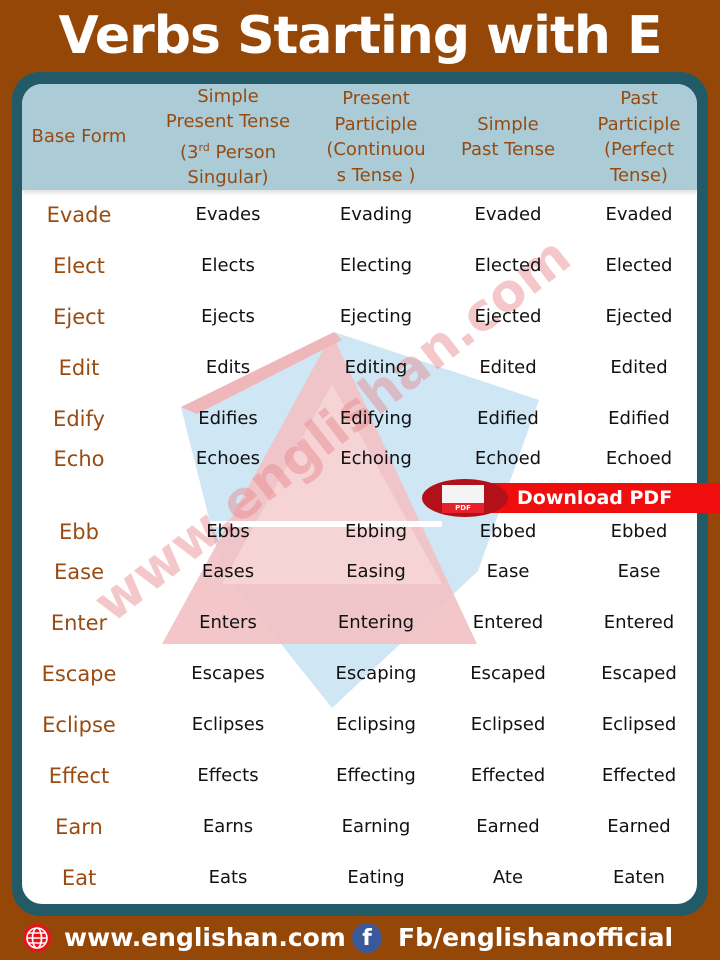  What do you see at coordinates (508, 316) in the screenshot?
I see `simple-past-cell: Ejected` at bounding box center [508, 316].